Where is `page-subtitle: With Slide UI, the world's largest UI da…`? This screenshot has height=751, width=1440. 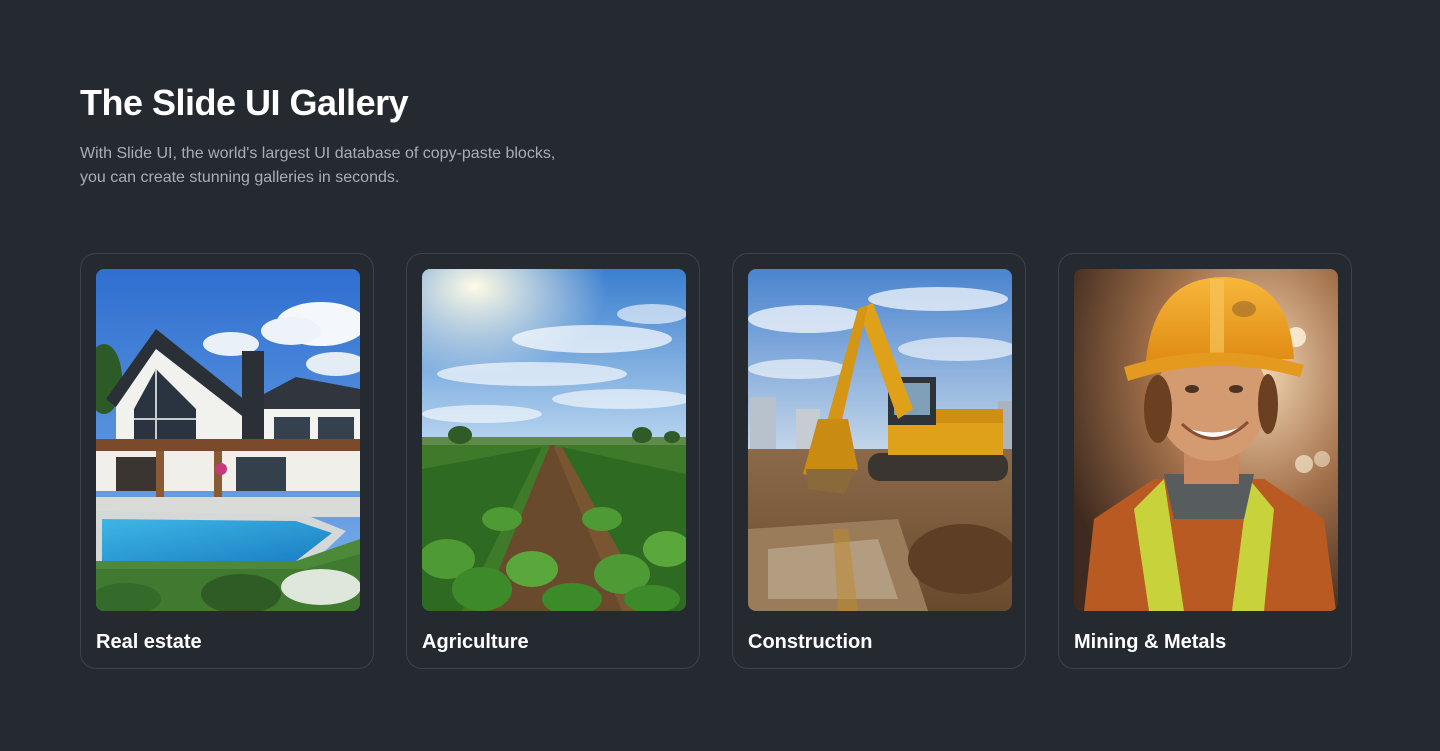 page-subtitle: With Slide UI, the world's largest UI da… is located at coordinates (318, 165).